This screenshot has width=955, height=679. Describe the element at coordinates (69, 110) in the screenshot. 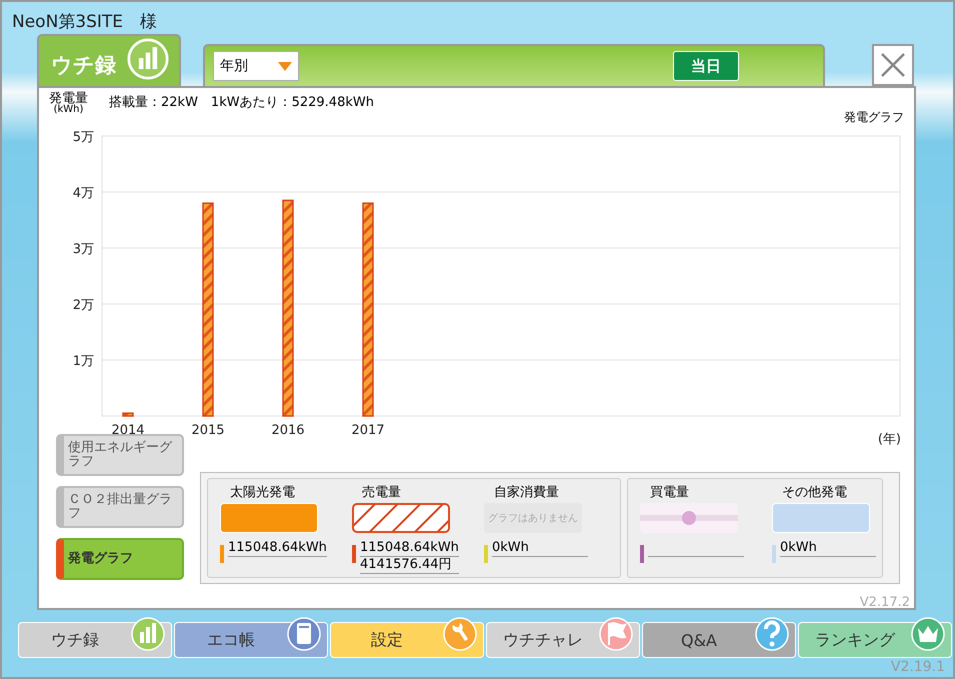

I see `axis-unit: (kWh)` at that location.